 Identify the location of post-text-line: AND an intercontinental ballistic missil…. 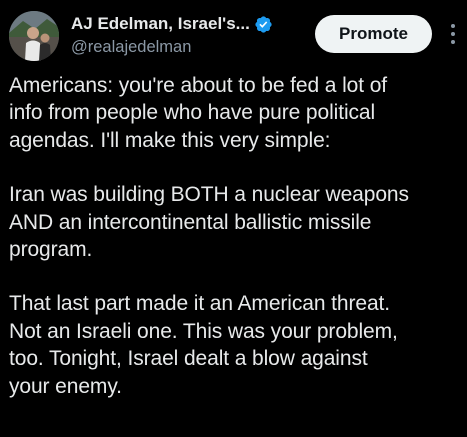
(190, 222).